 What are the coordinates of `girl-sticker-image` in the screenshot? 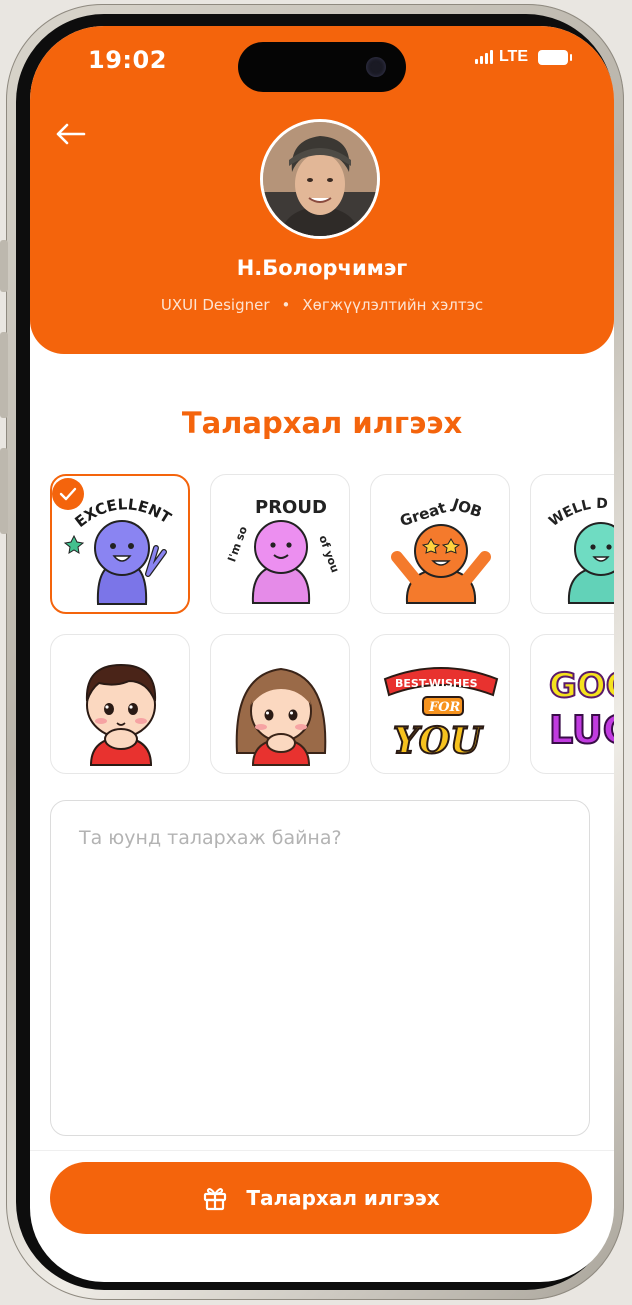 It's located at (281, 716).